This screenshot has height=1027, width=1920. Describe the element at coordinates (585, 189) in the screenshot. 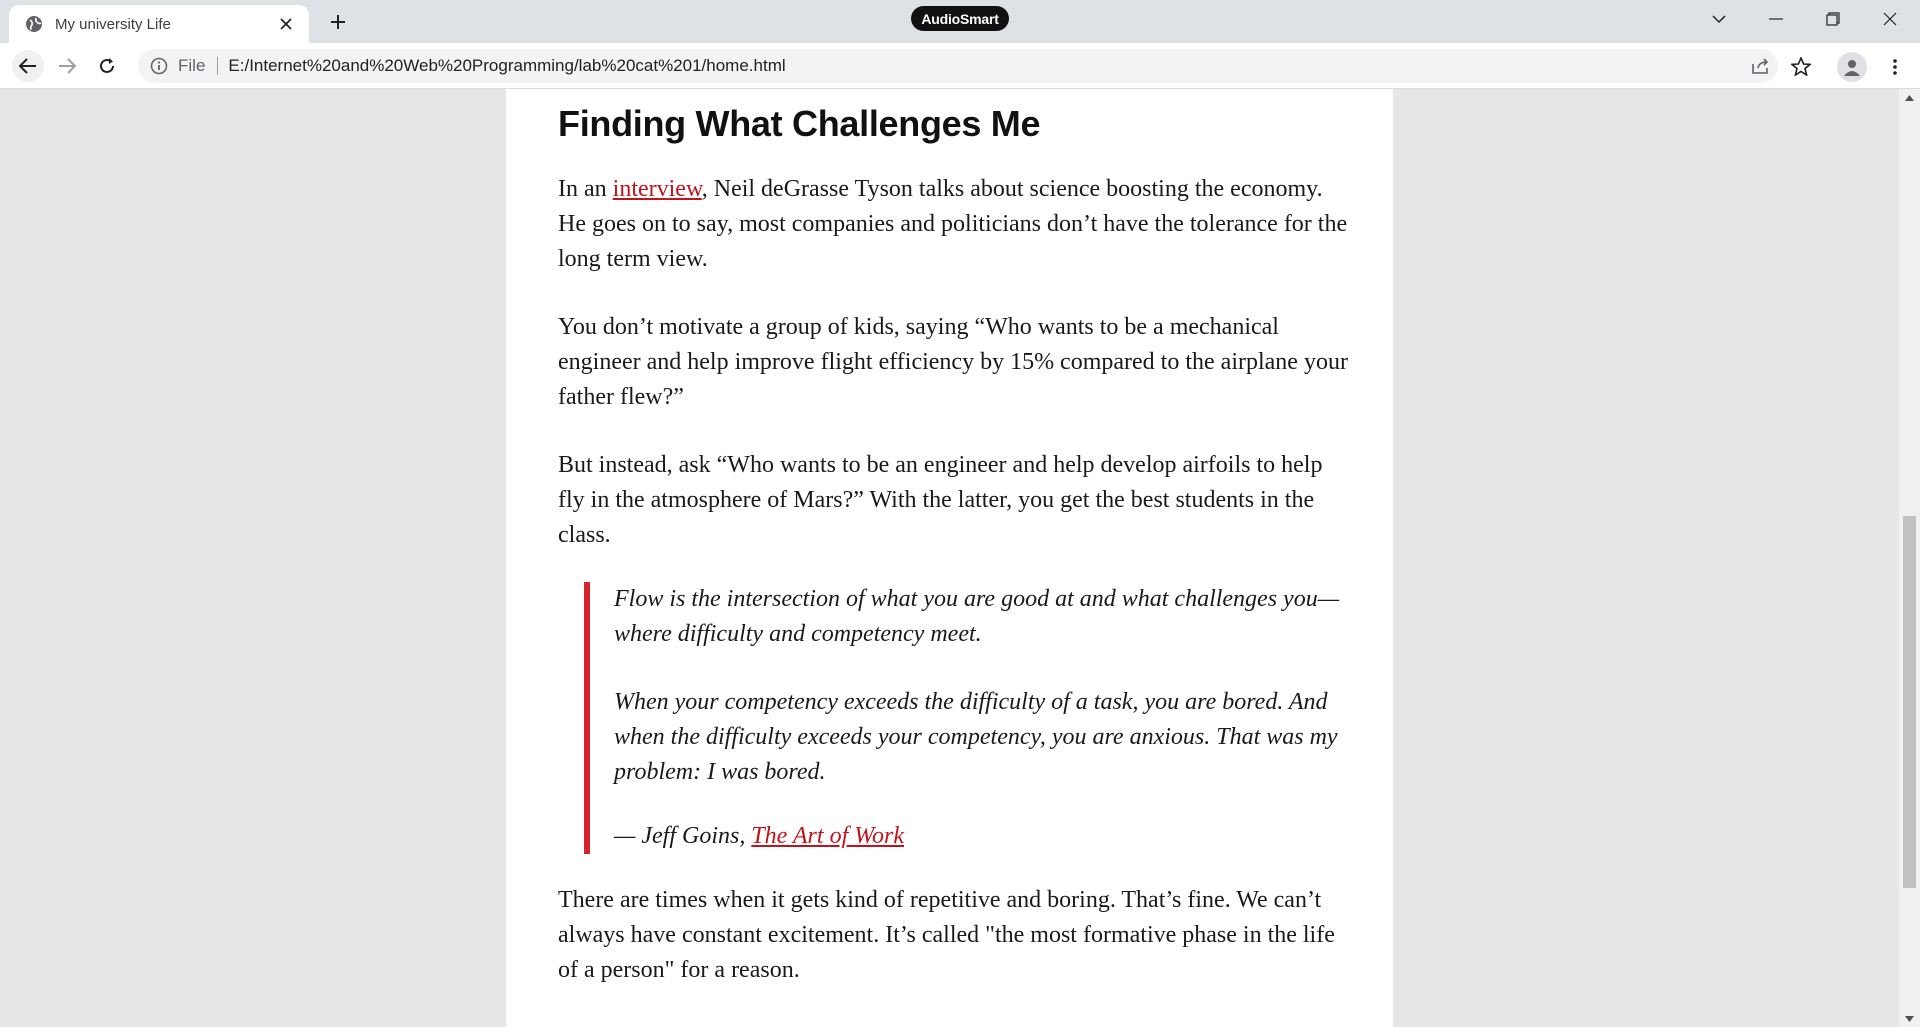

I see `paragraph-text: In an` at that location.